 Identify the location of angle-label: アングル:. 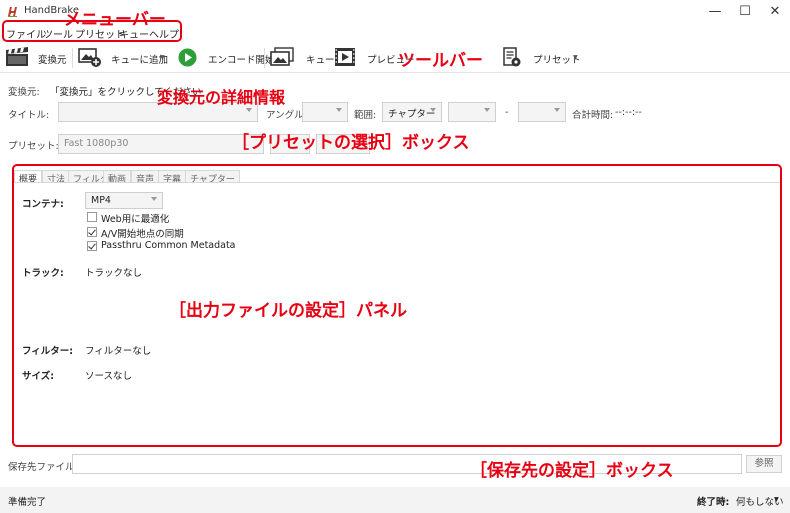
(286, 115).